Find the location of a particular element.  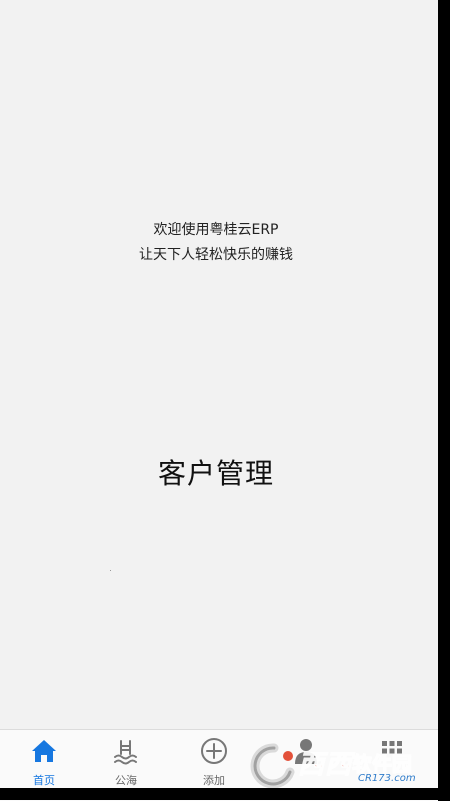

tab-home: 首页 is located at coordinates (44, 760).